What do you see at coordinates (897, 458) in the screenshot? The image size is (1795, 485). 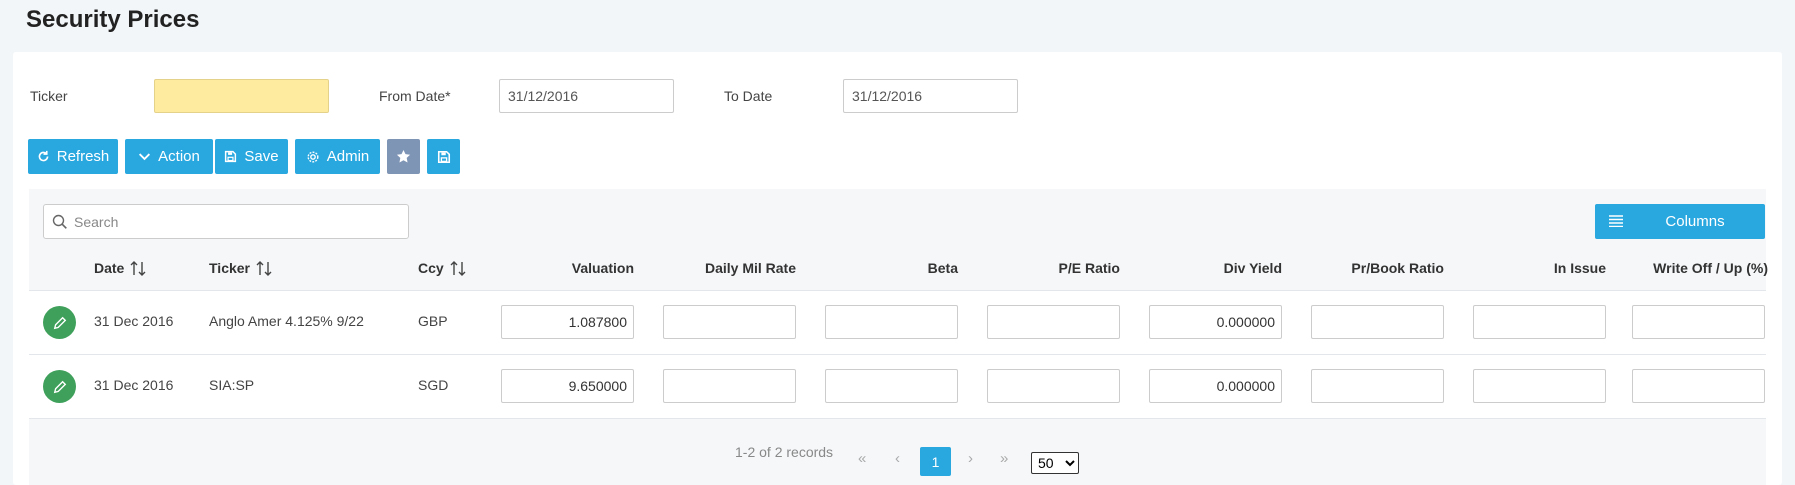 I see `prev-page-icon: ‹` at bounding box center [897, 458].